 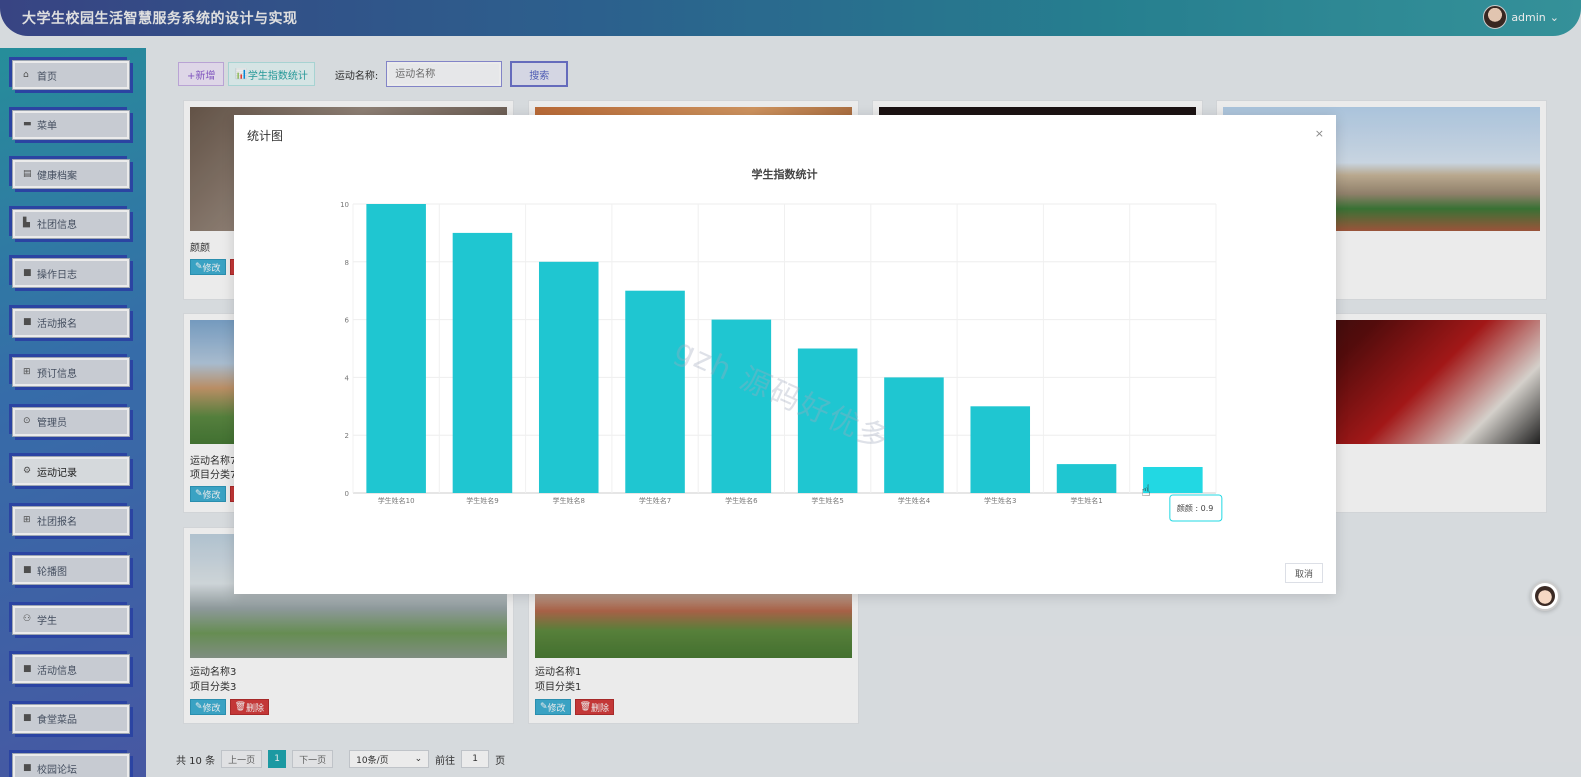 I want to click on y-tick-label: 0, so click(x=347, y=494).